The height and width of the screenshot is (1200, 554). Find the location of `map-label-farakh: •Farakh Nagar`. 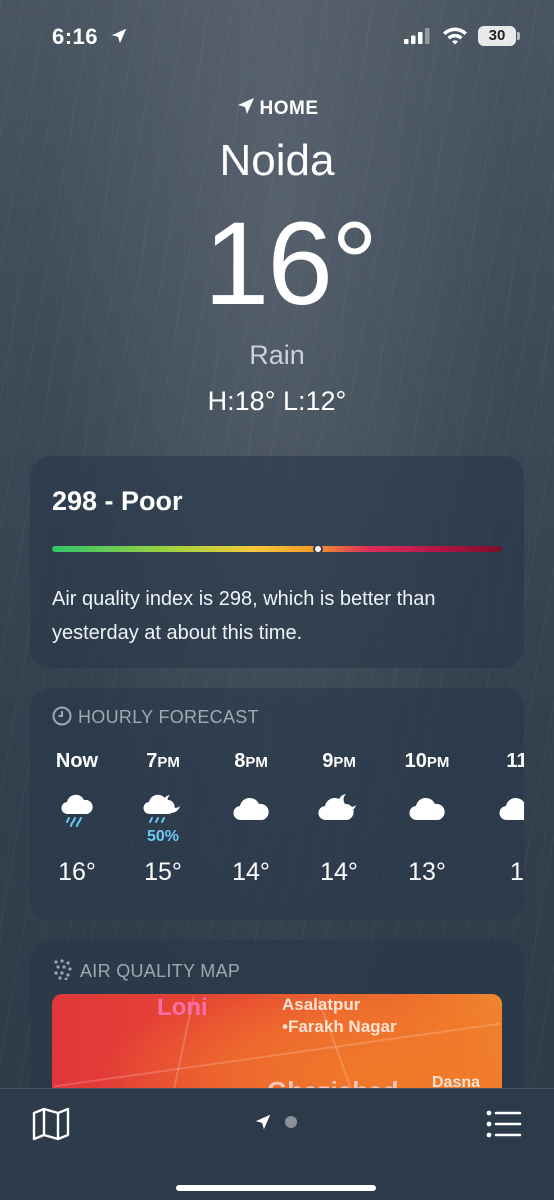

map-label-farakh: •Farakh Nagar is located at coordinates (339, 1026).